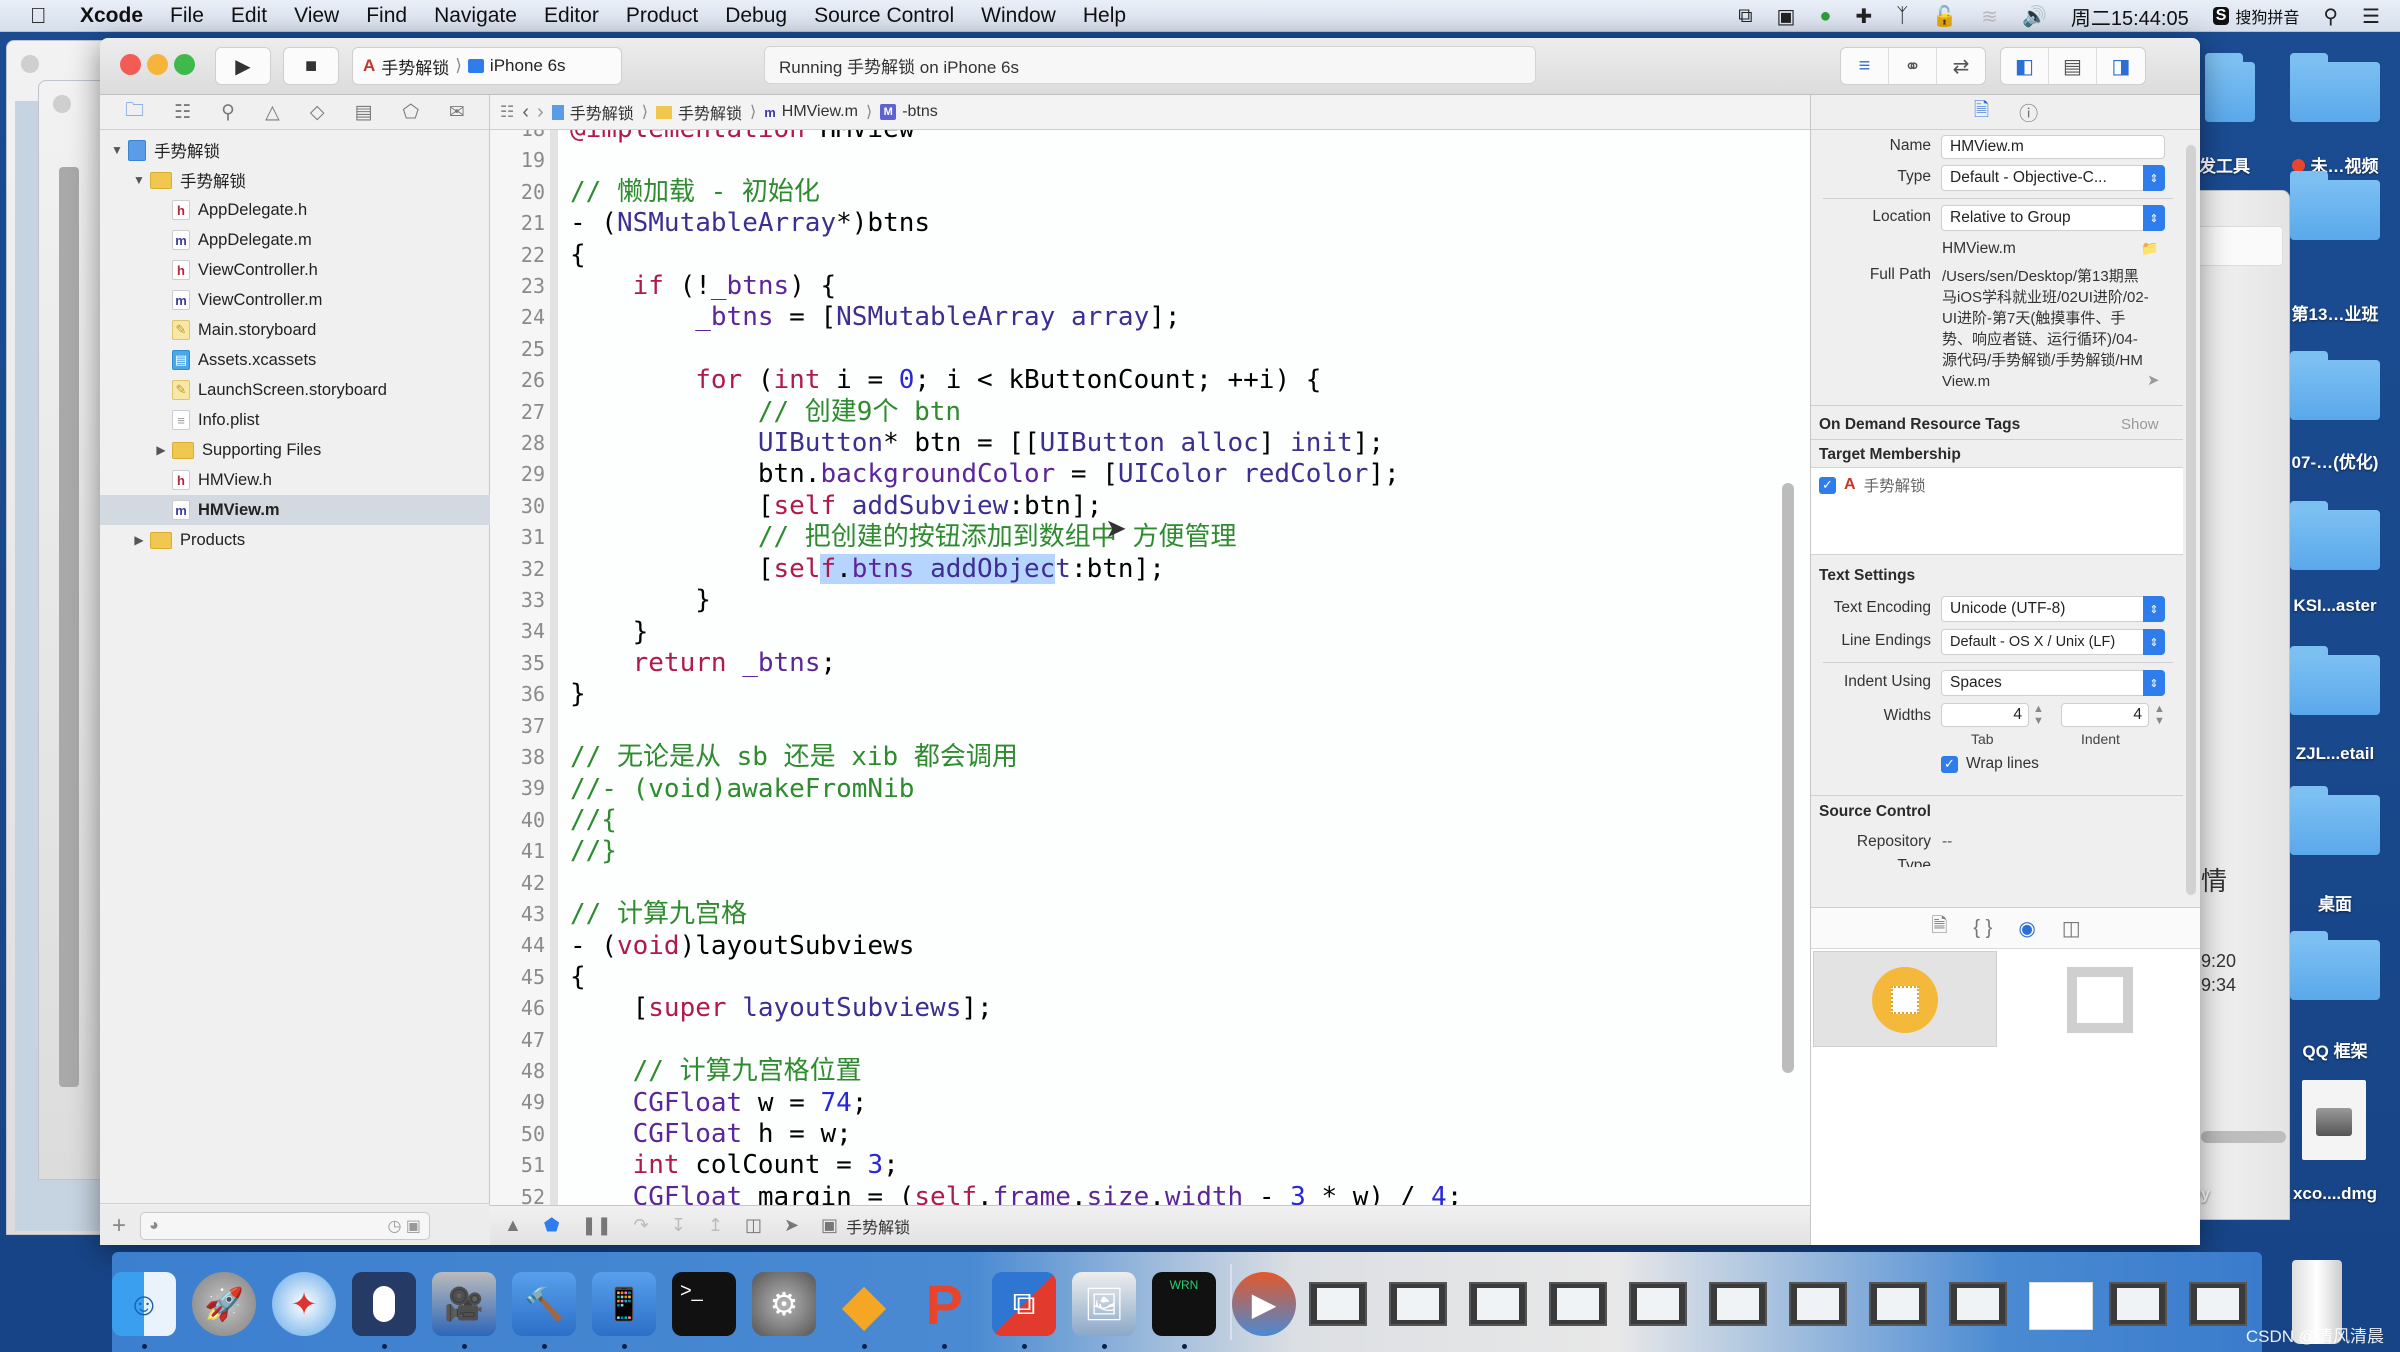  I want to click on dmg-file-icon, so click(2334, 1120).